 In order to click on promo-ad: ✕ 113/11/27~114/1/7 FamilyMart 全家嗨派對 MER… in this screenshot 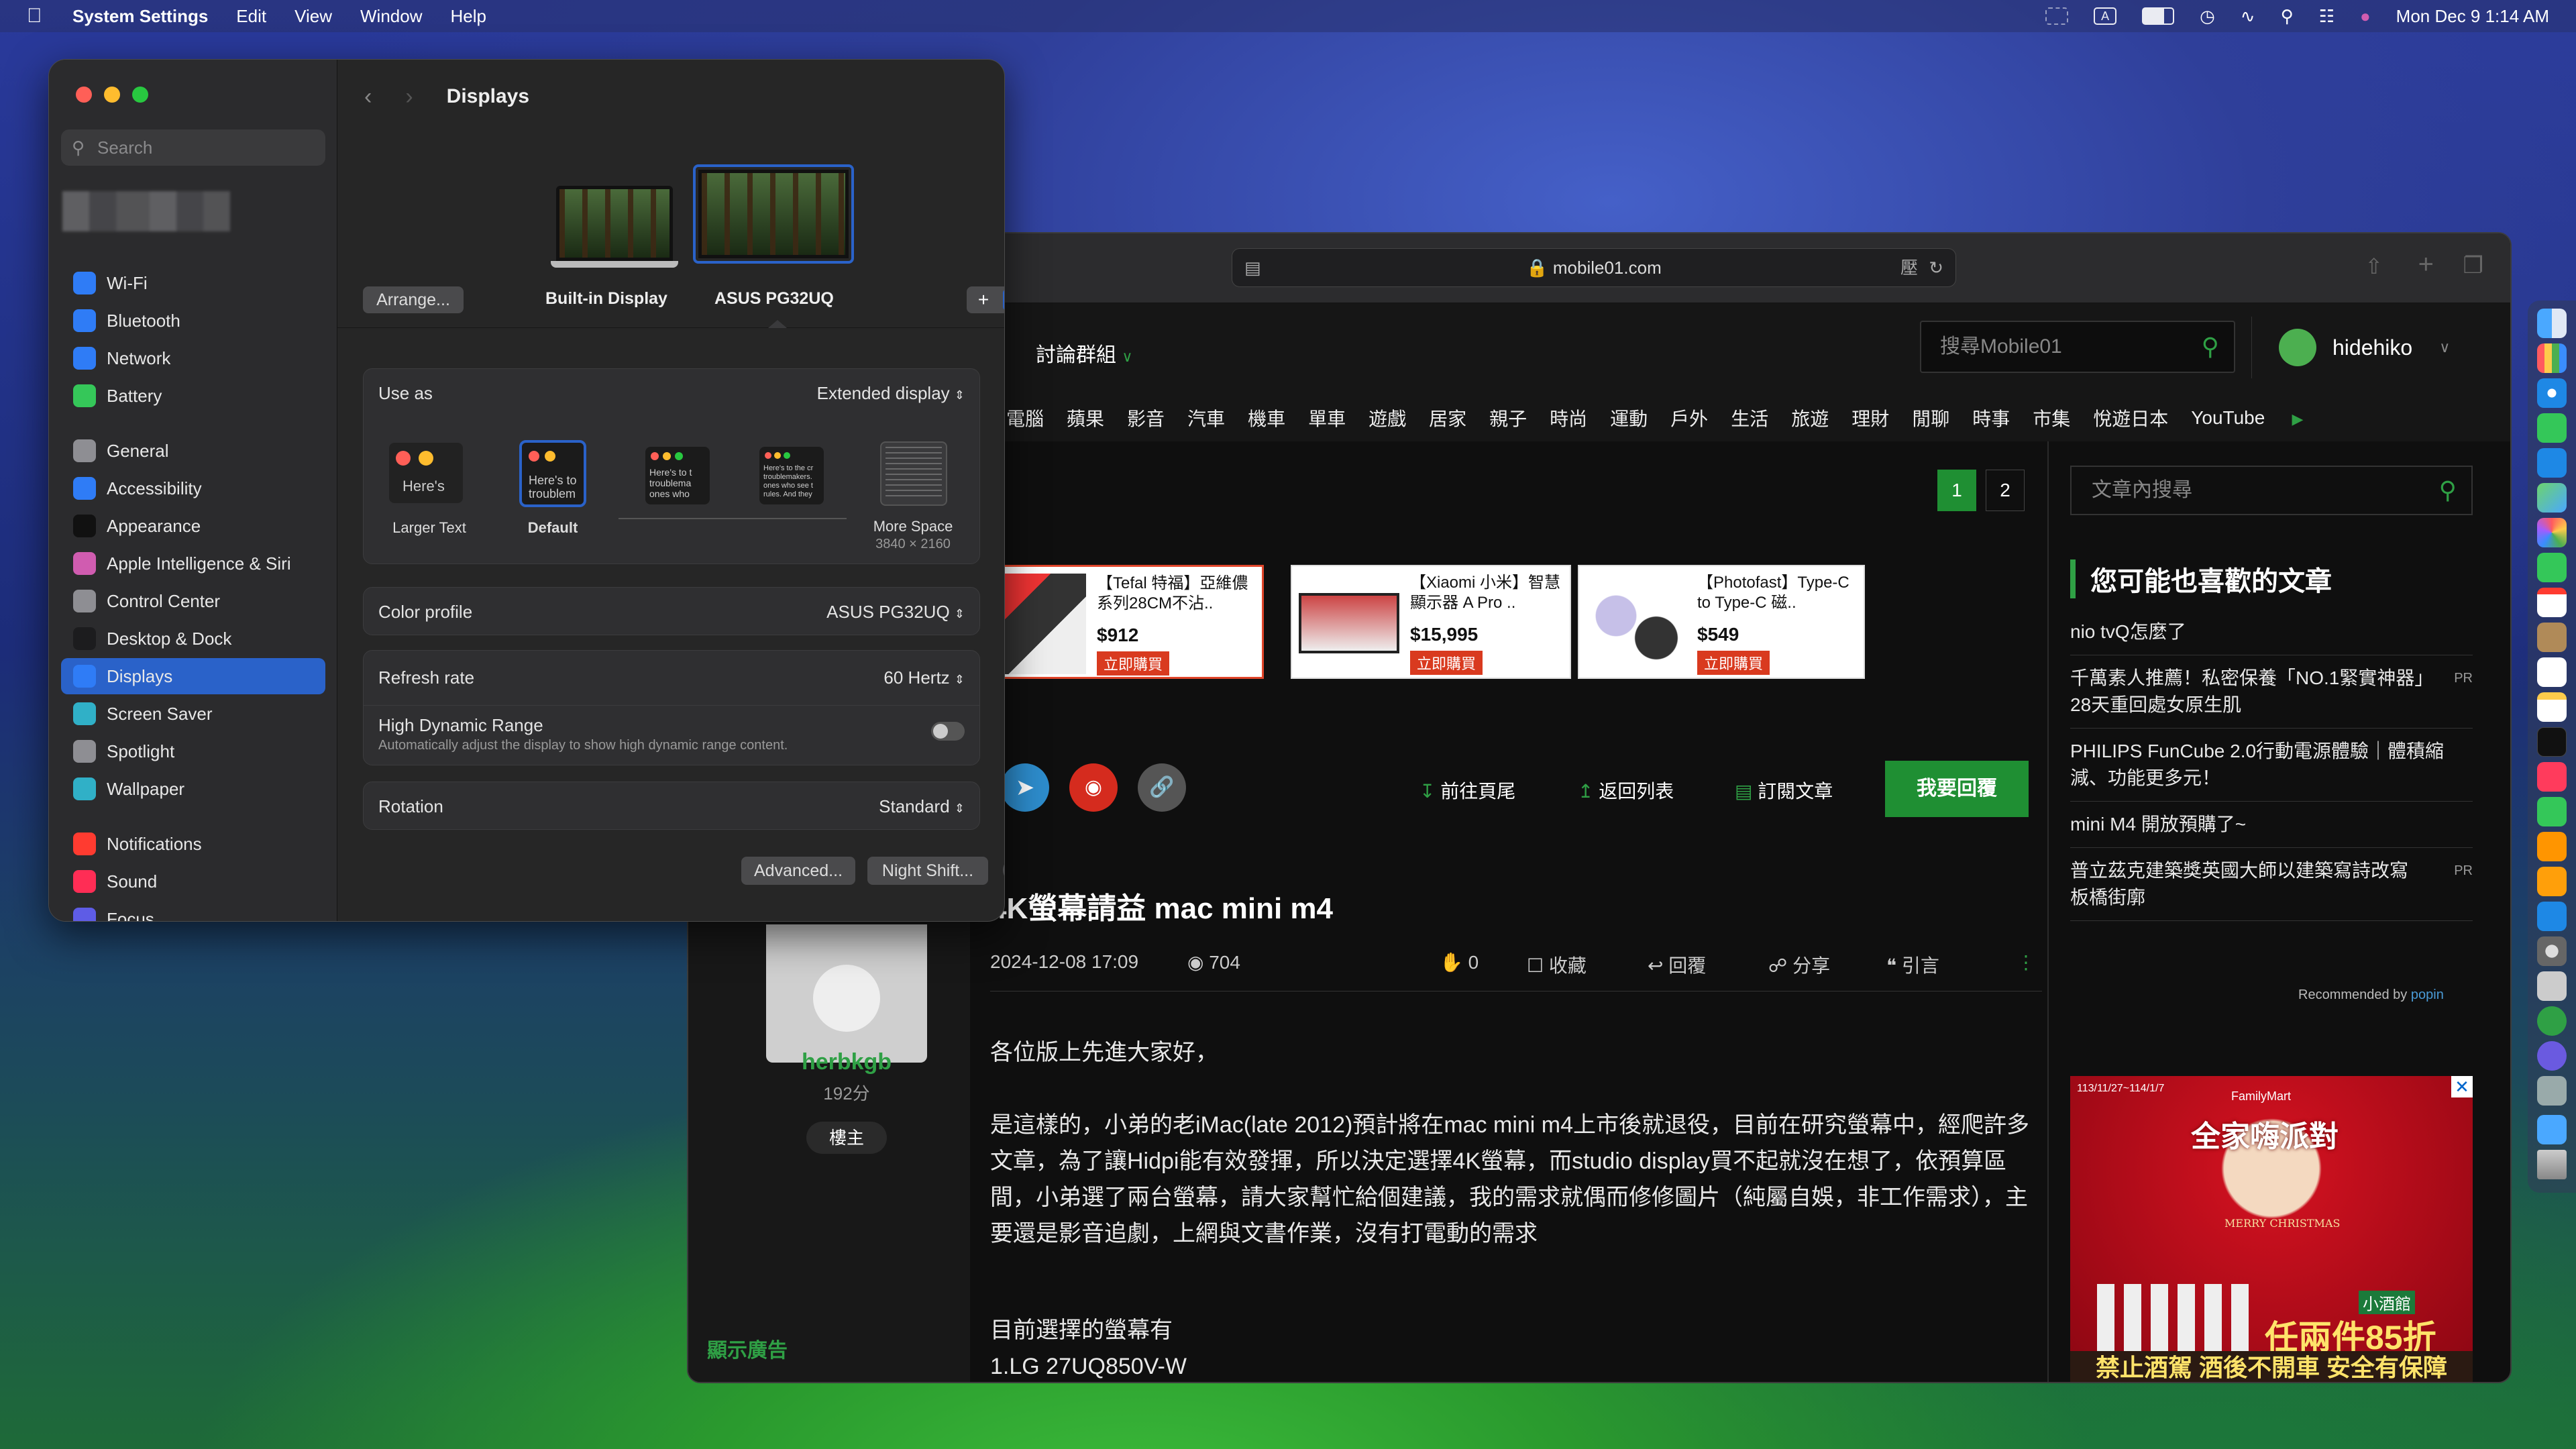, I will do `click(2271, 1229)`.